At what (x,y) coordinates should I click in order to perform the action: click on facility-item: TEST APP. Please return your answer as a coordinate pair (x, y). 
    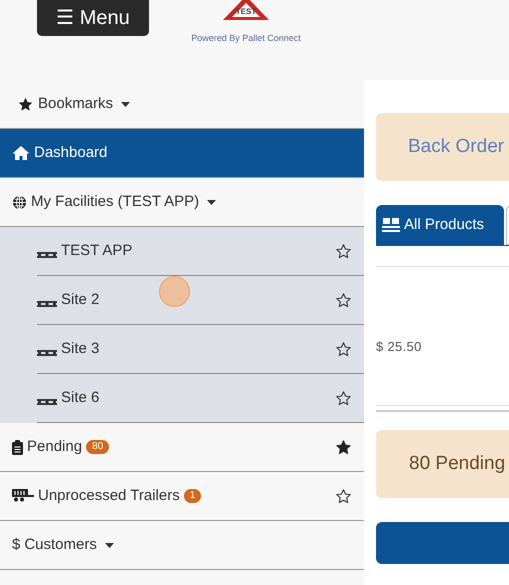
    Looking at the image, I should click on (200, 251).